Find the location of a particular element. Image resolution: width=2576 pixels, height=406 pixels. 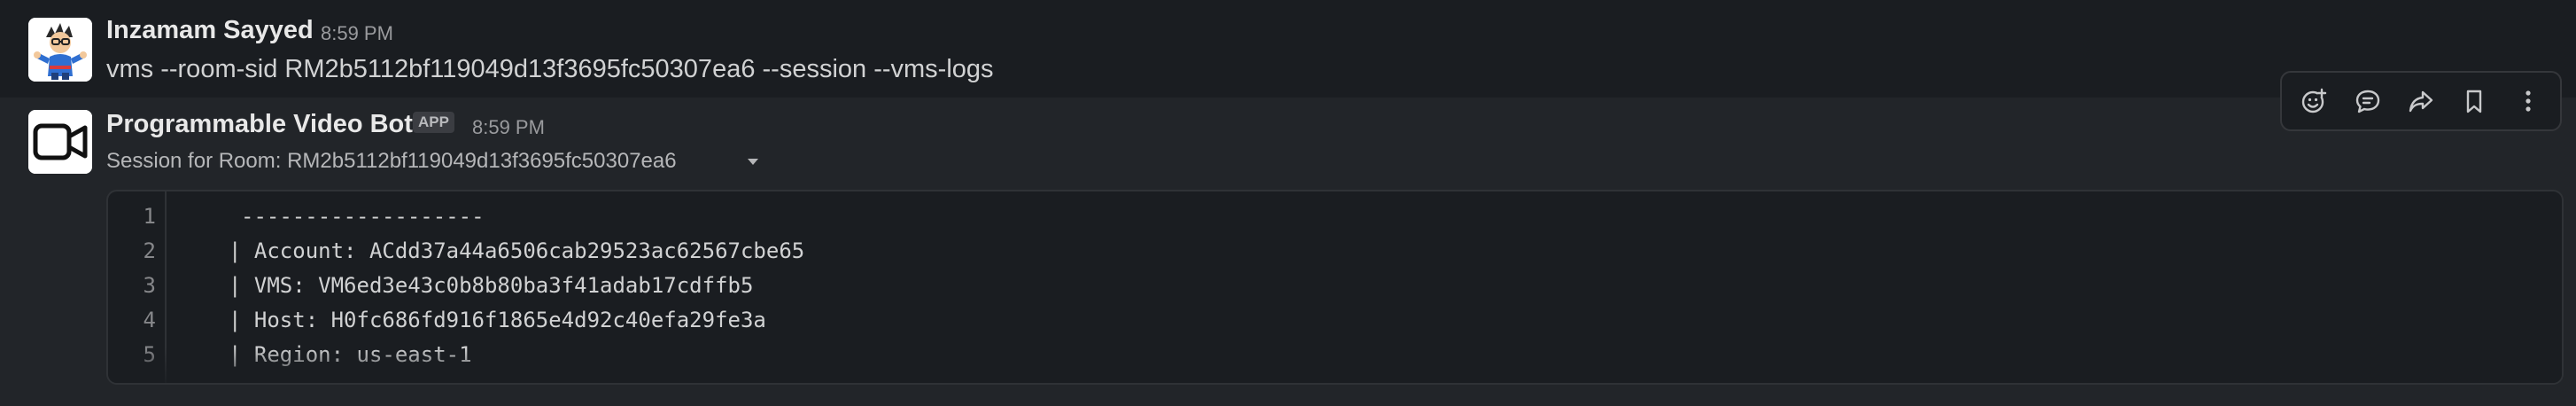

forward-icon is located at coordinates (2421, 101).